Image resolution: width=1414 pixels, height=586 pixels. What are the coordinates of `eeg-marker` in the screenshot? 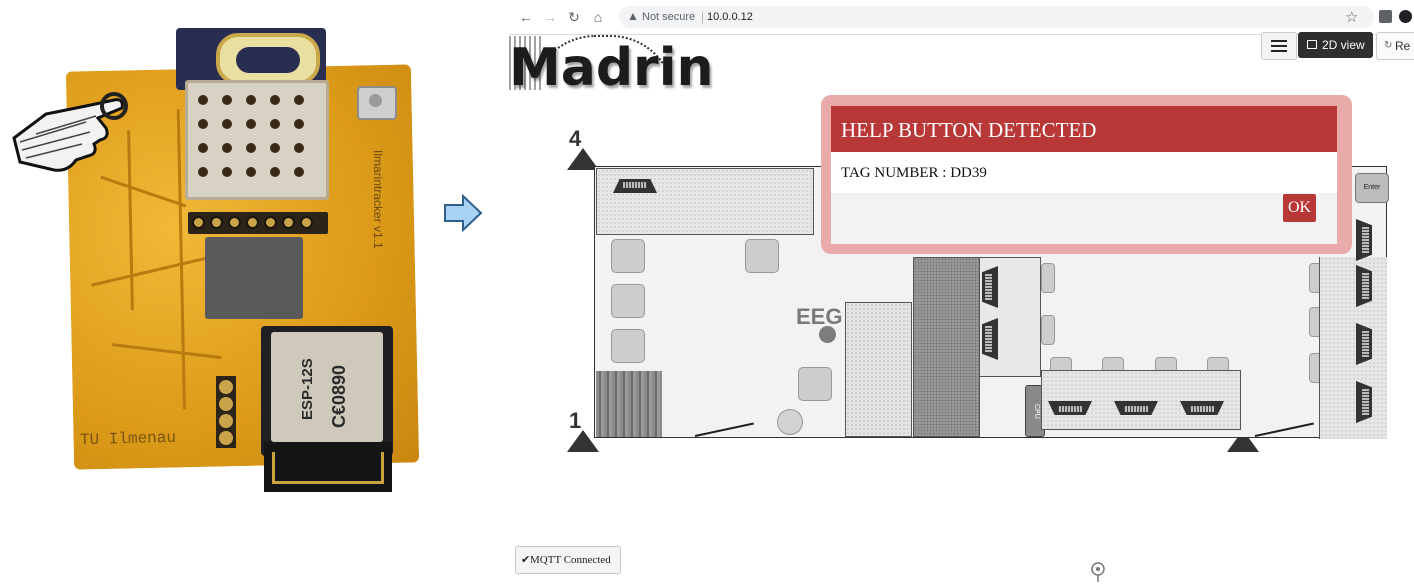 It's located at (827, 334).